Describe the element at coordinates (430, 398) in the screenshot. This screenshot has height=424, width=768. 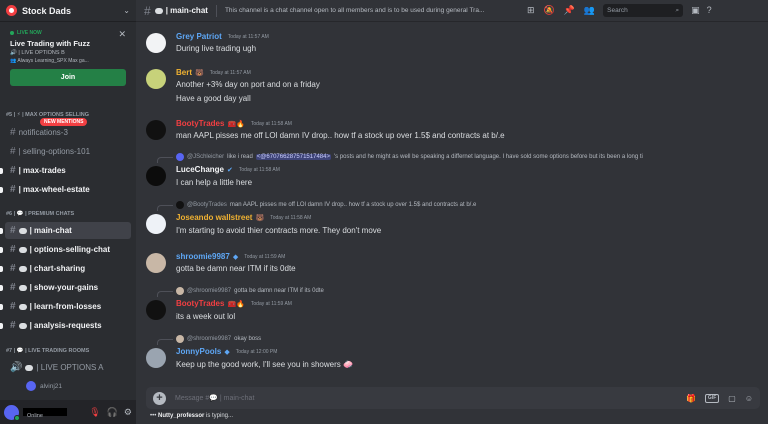
I see `message-input: Message #💬 | main-chat` at that location.